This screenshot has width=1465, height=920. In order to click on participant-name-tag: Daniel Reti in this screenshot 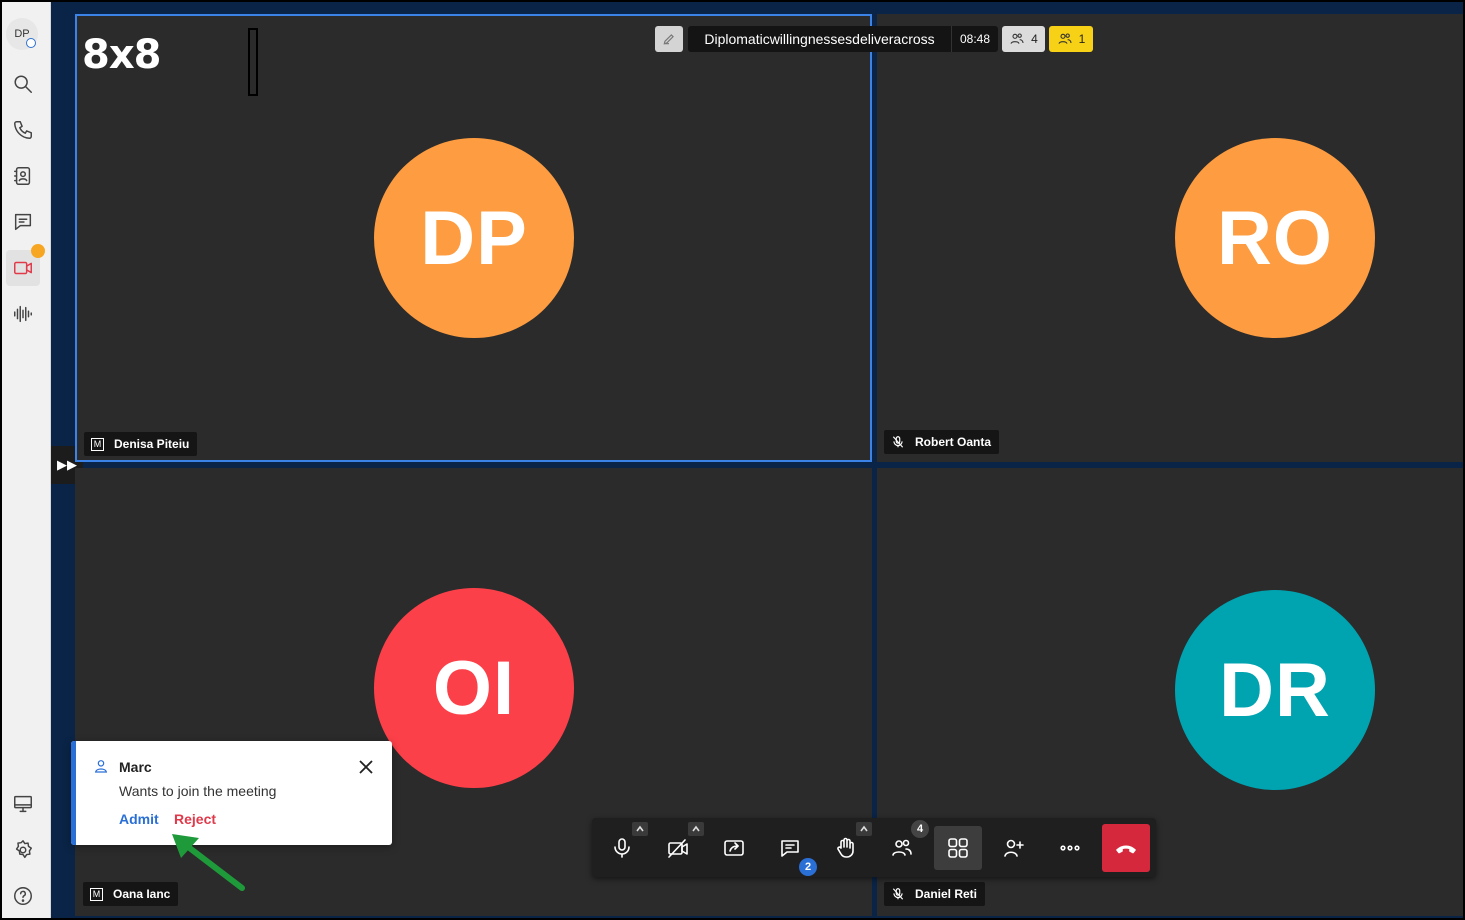, I will do `click(935, 894)`.